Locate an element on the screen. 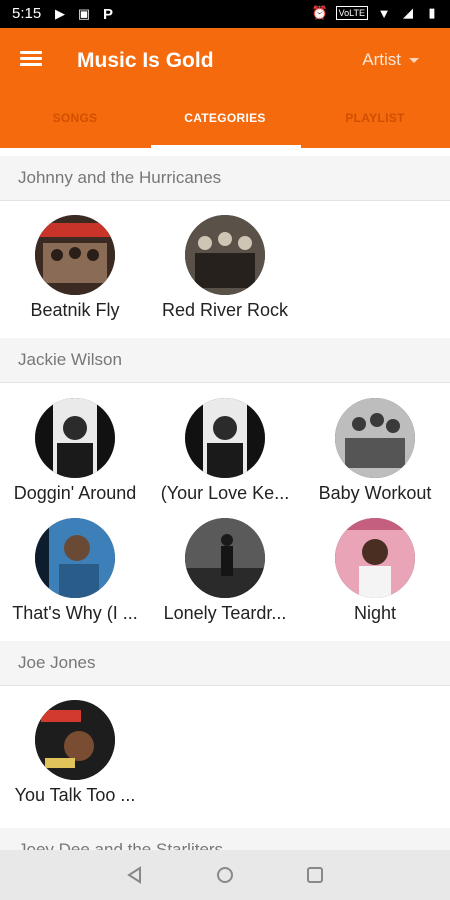  notification-icons: ▶ ▣ P is located at coordinates (84, 14).